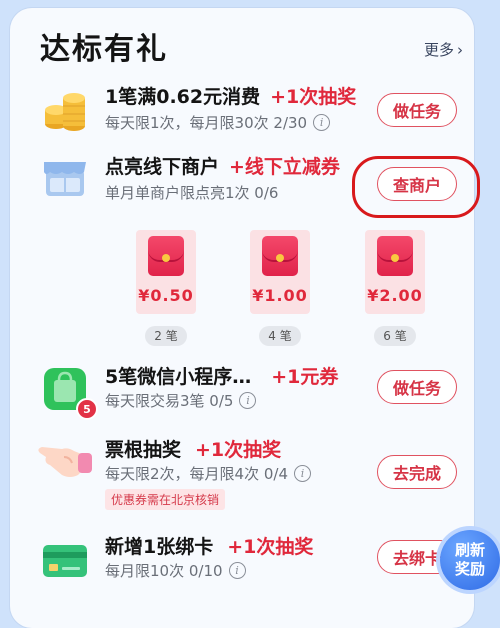 The image size is (500, 628). I want to click on bank-card-icon, so click(65, 561).